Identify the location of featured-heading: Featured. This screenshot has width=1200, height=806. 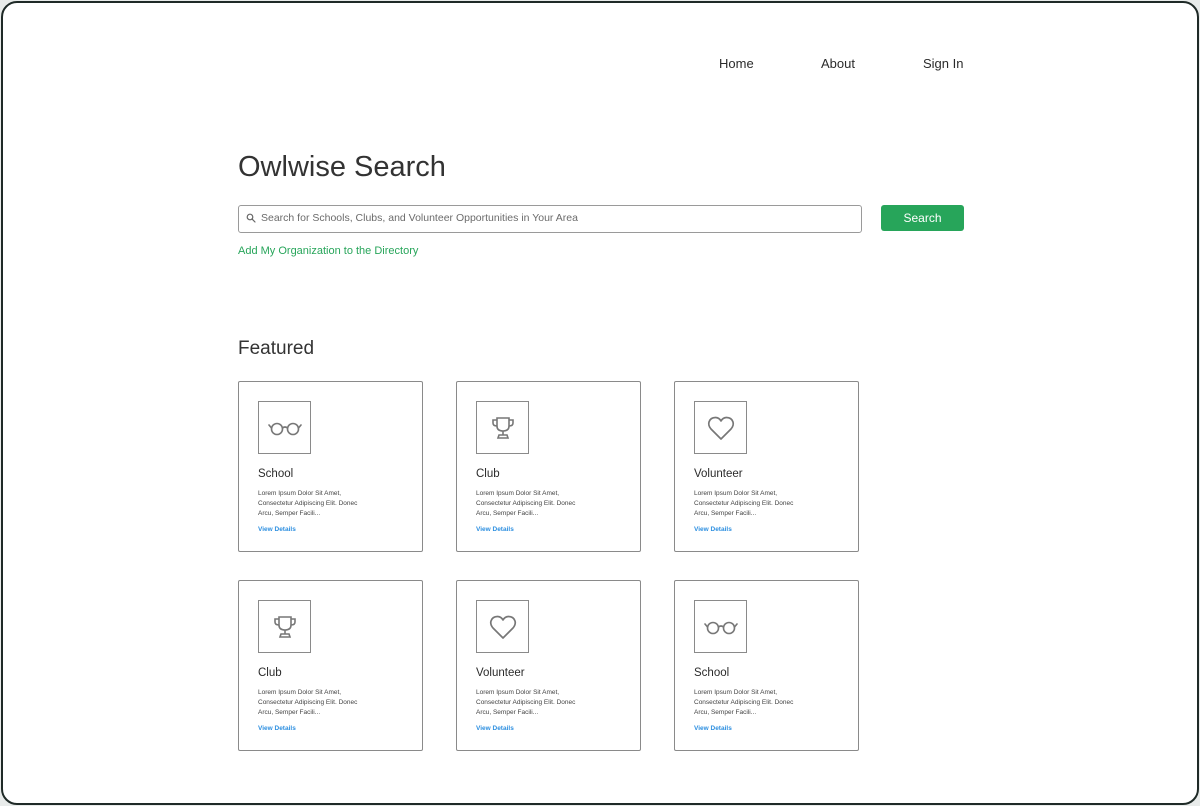
(276, 348).